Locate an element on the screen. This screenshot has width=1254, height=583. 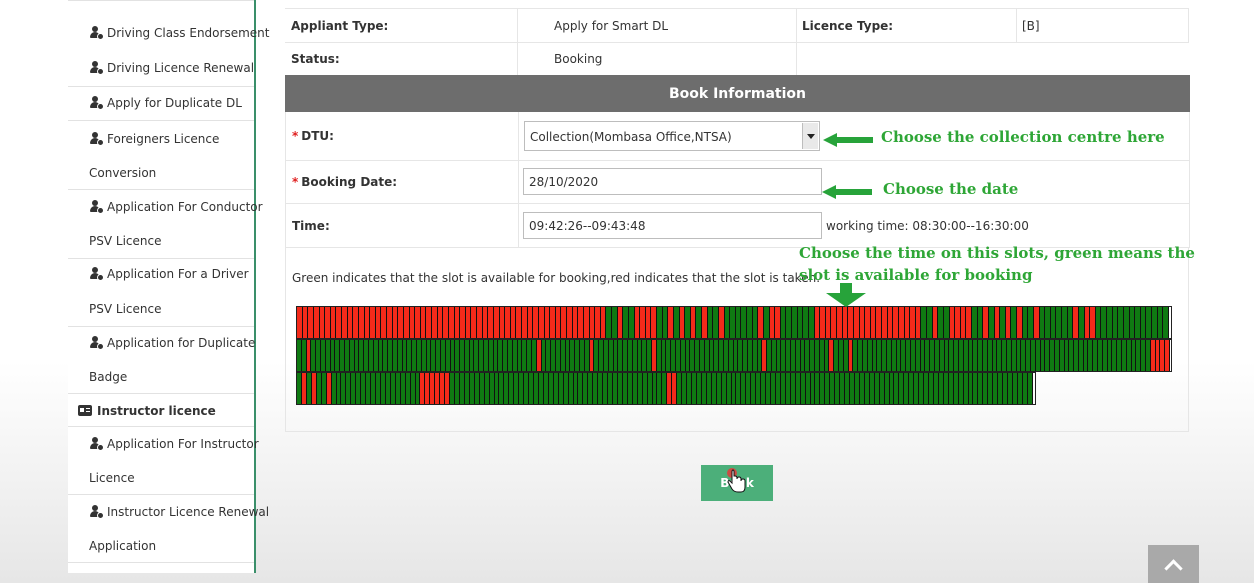
sidebar-item-instructor-licence: Application For Instructor Licence is located at coordinates (163, 460).